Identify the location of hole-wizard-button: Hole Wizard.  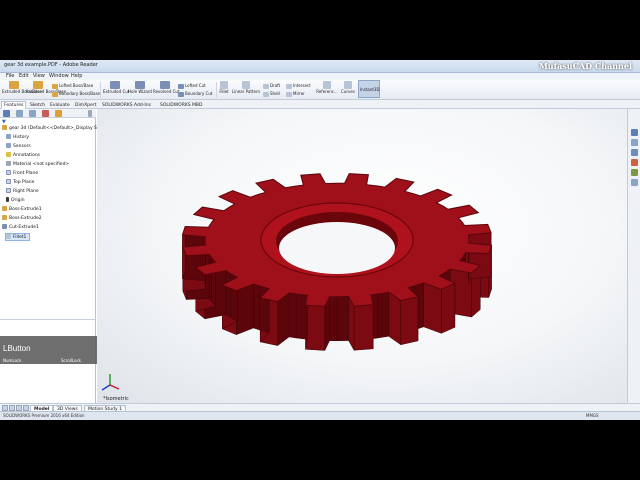
(140, 87).